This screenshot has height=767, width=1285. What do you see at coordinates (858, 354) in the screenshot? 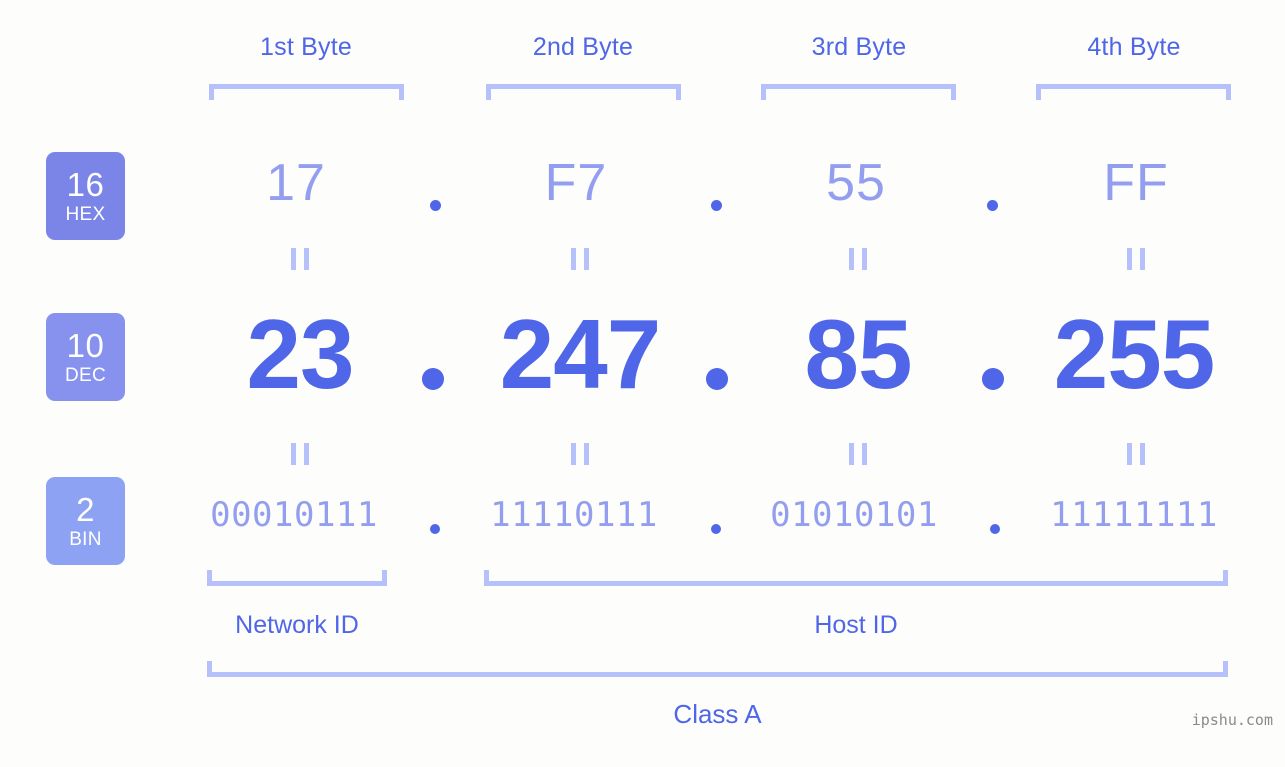
I see `dec-value-3: 85` at bounding box center [858, 354].